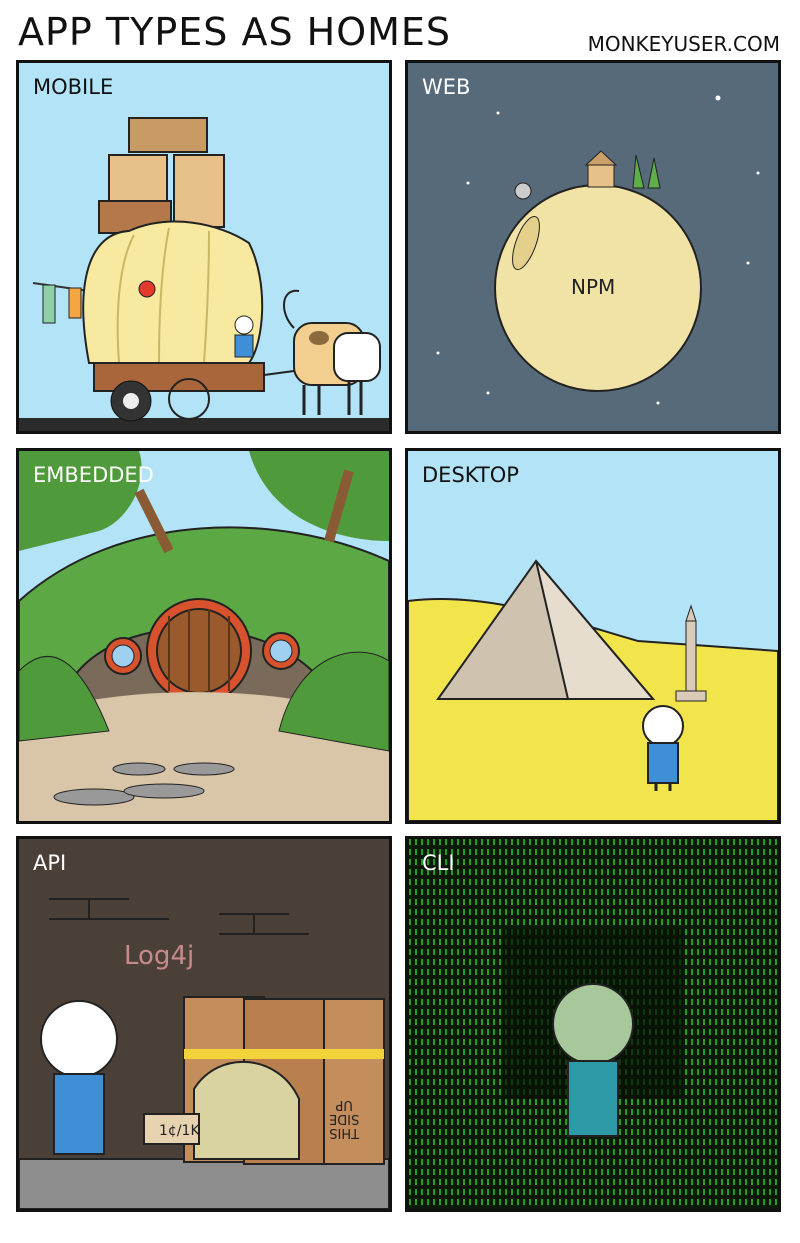 The height and width of the screenshot is (1243, 800). What do you see at coordinates (204, 1053) in the screenshot?
I see `cardboard-box-illustration: Log4j` at bounding box center [204, 1053].